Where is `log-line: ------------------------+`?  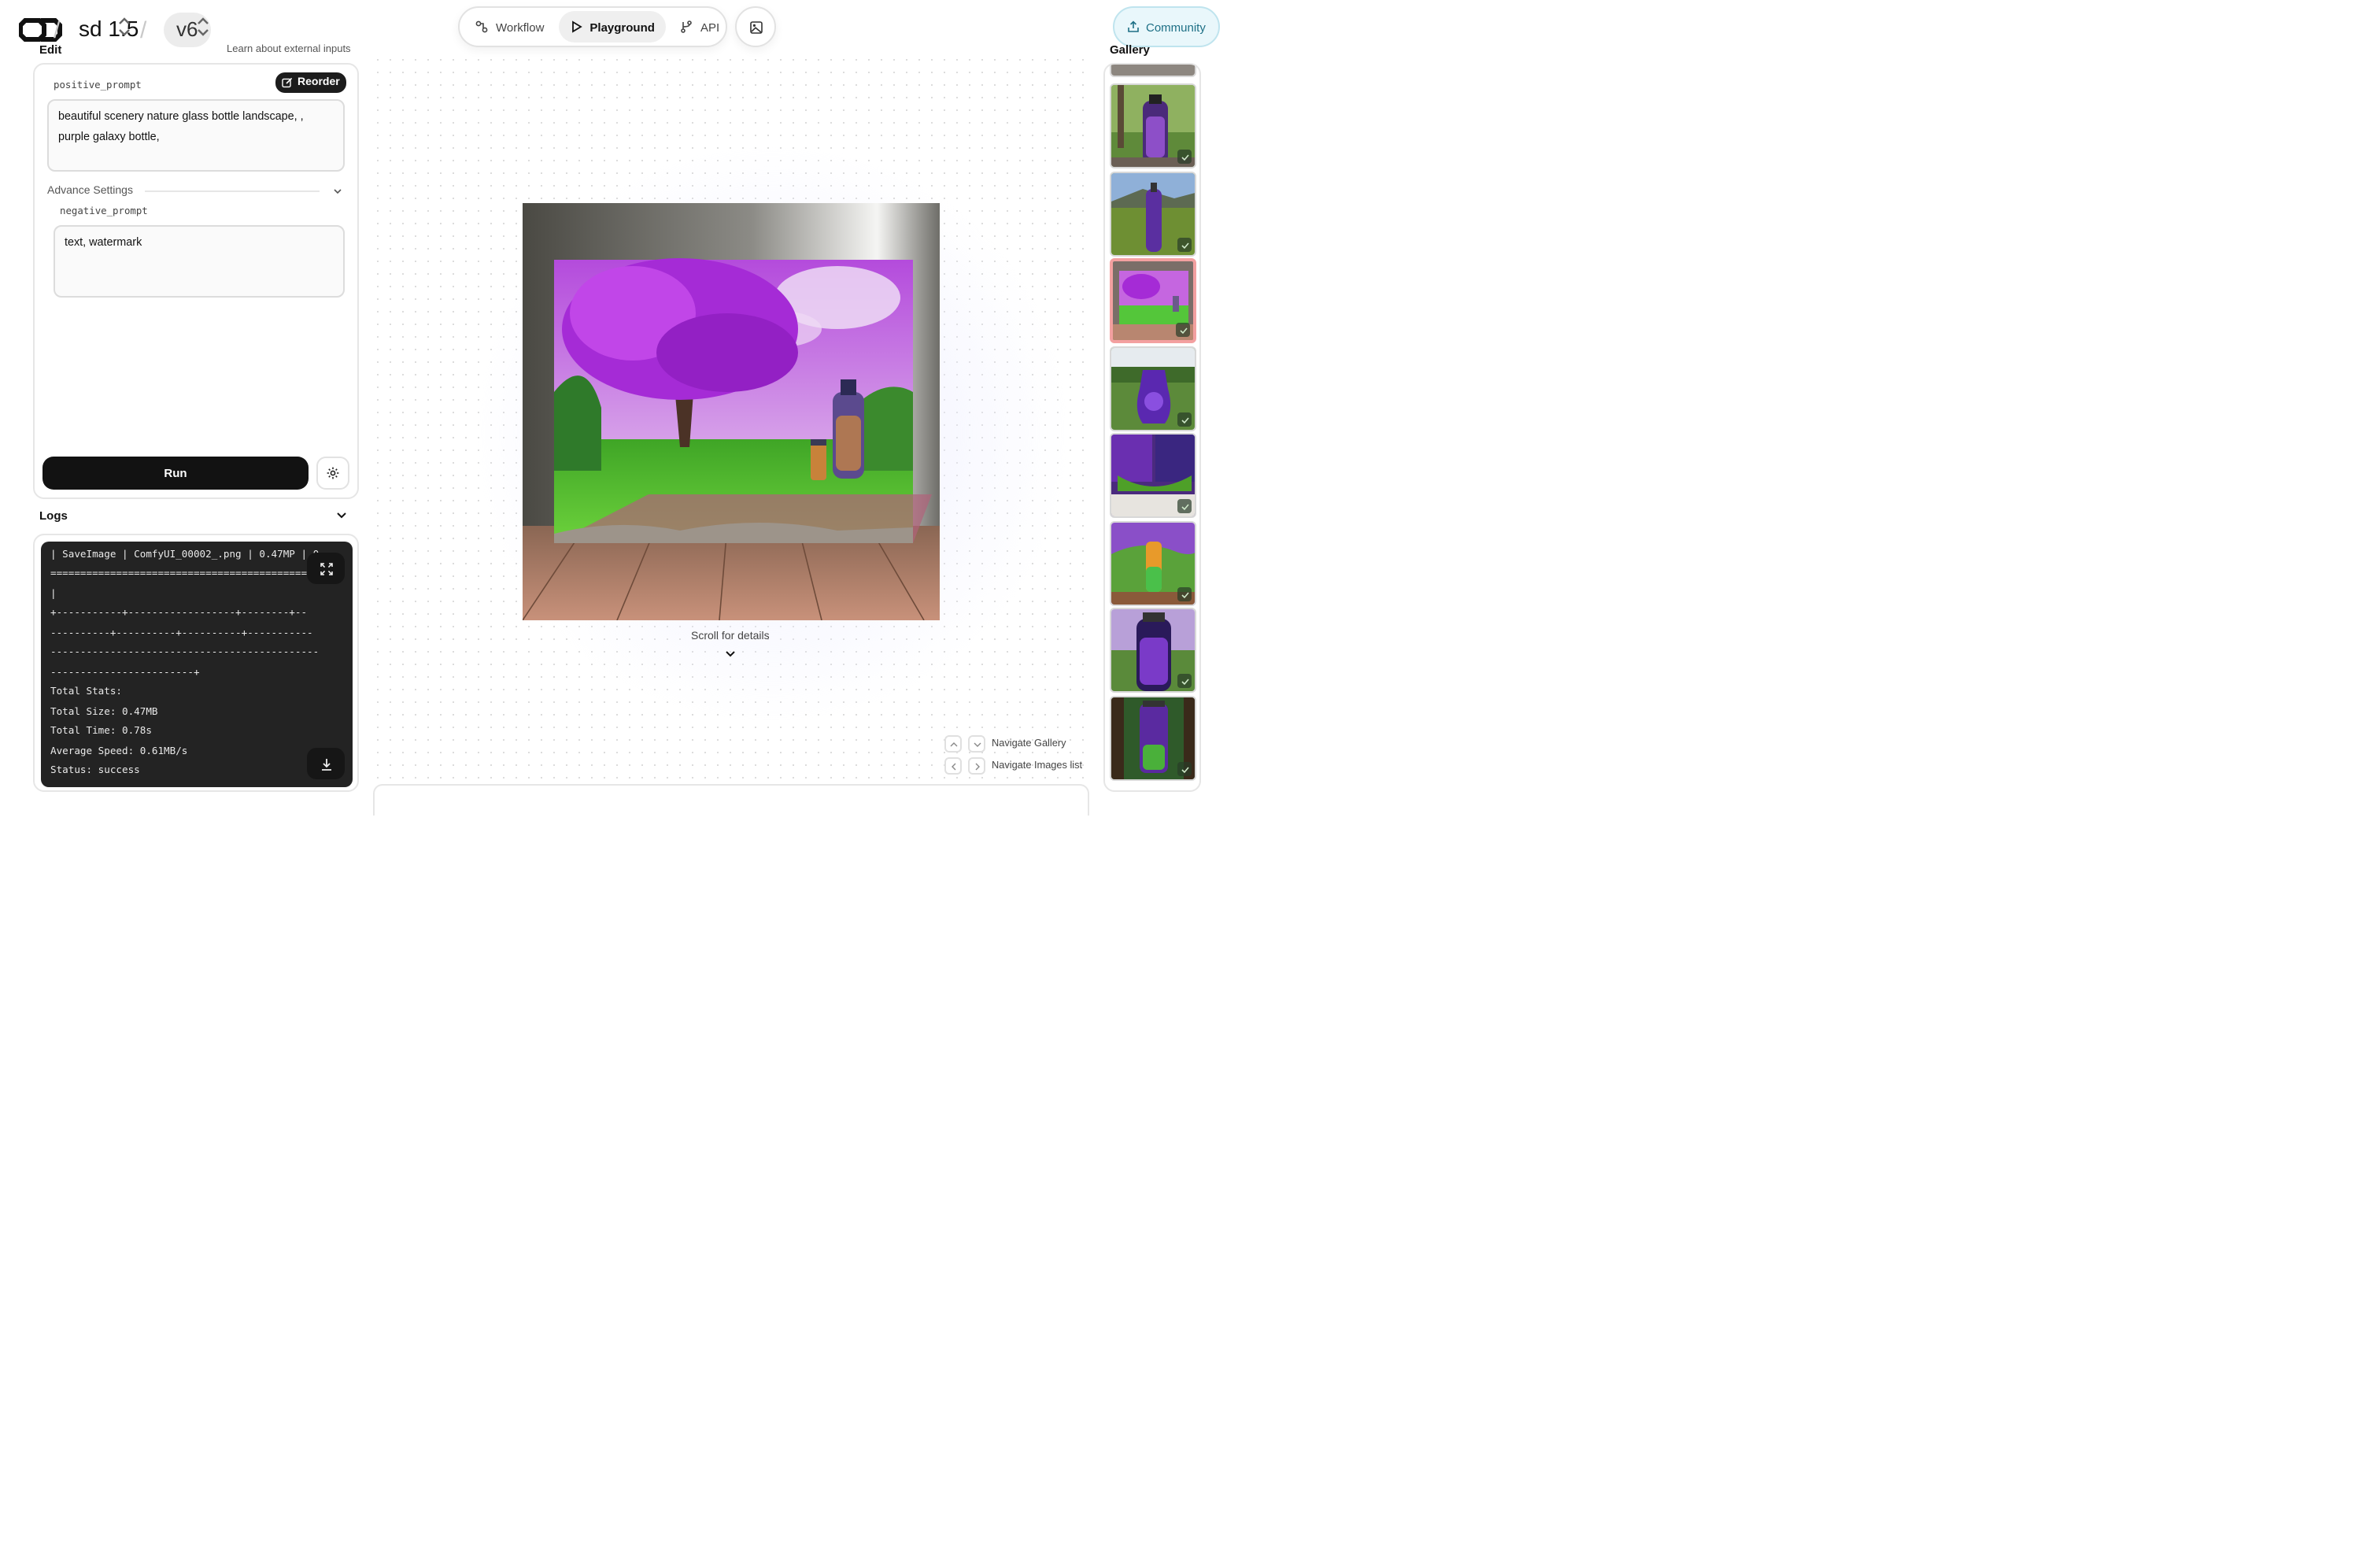 log-line: ------------------------+ is located at coordinates (125, 673).